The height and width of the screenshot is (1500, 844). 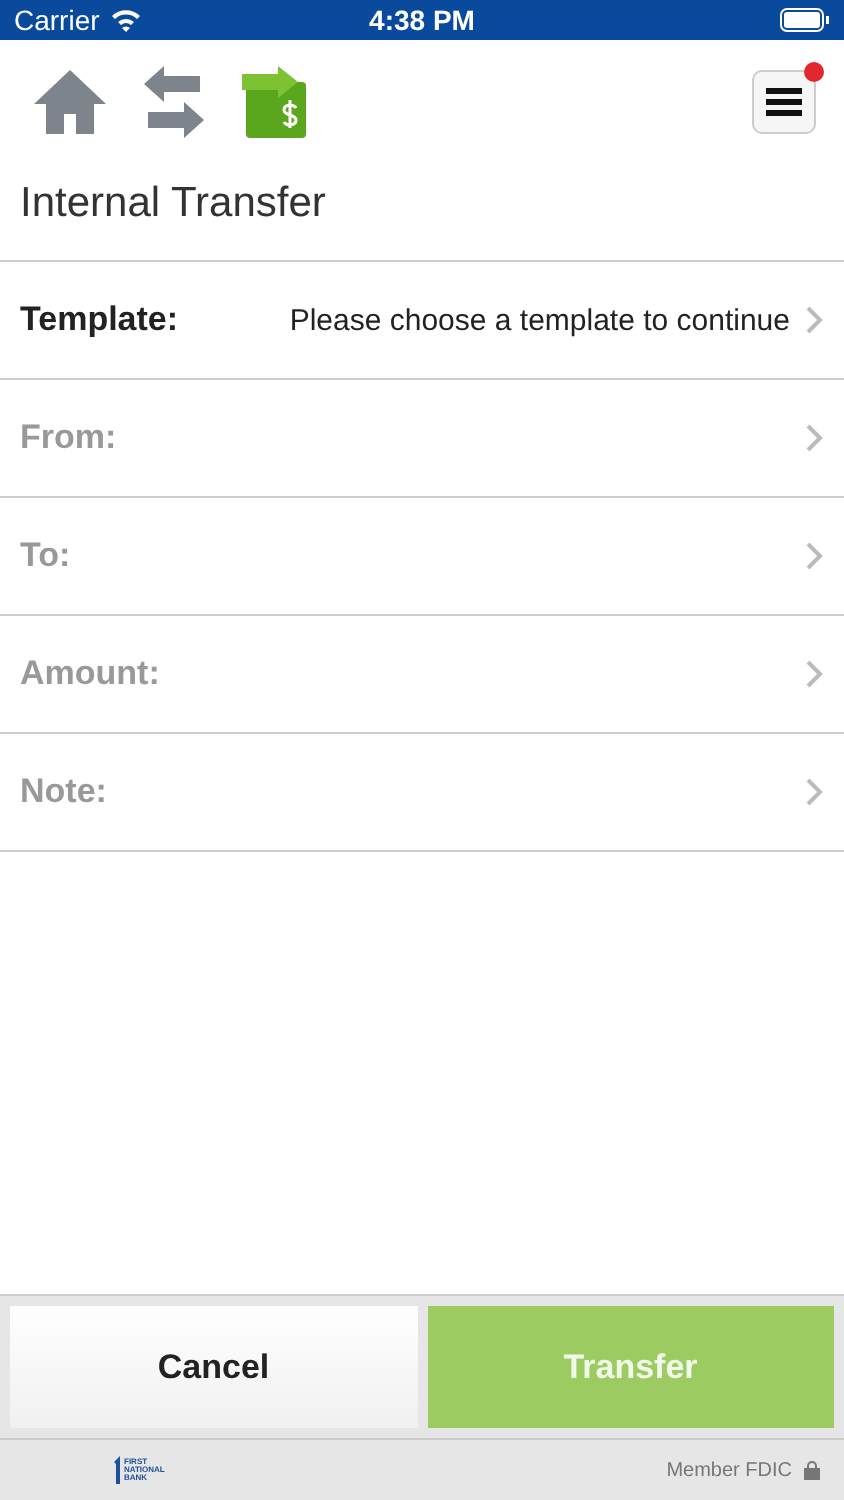 I want to click on battery-icon, so click(x=805, y=20).